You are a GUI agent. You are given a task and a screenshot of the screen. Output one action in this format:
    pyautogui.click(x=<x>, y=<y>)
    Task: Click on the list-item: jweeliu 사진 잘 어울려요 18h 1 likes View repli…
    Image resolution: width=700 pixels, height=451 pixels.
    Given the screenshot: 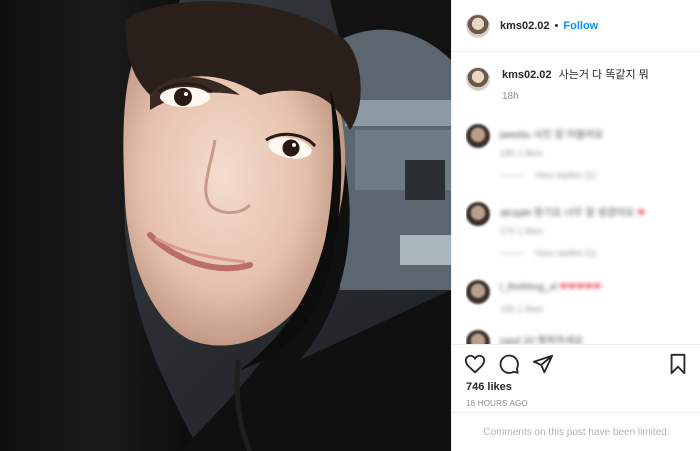 What is the action you would take?
    pyautogui.click(x=578, y=157)
    